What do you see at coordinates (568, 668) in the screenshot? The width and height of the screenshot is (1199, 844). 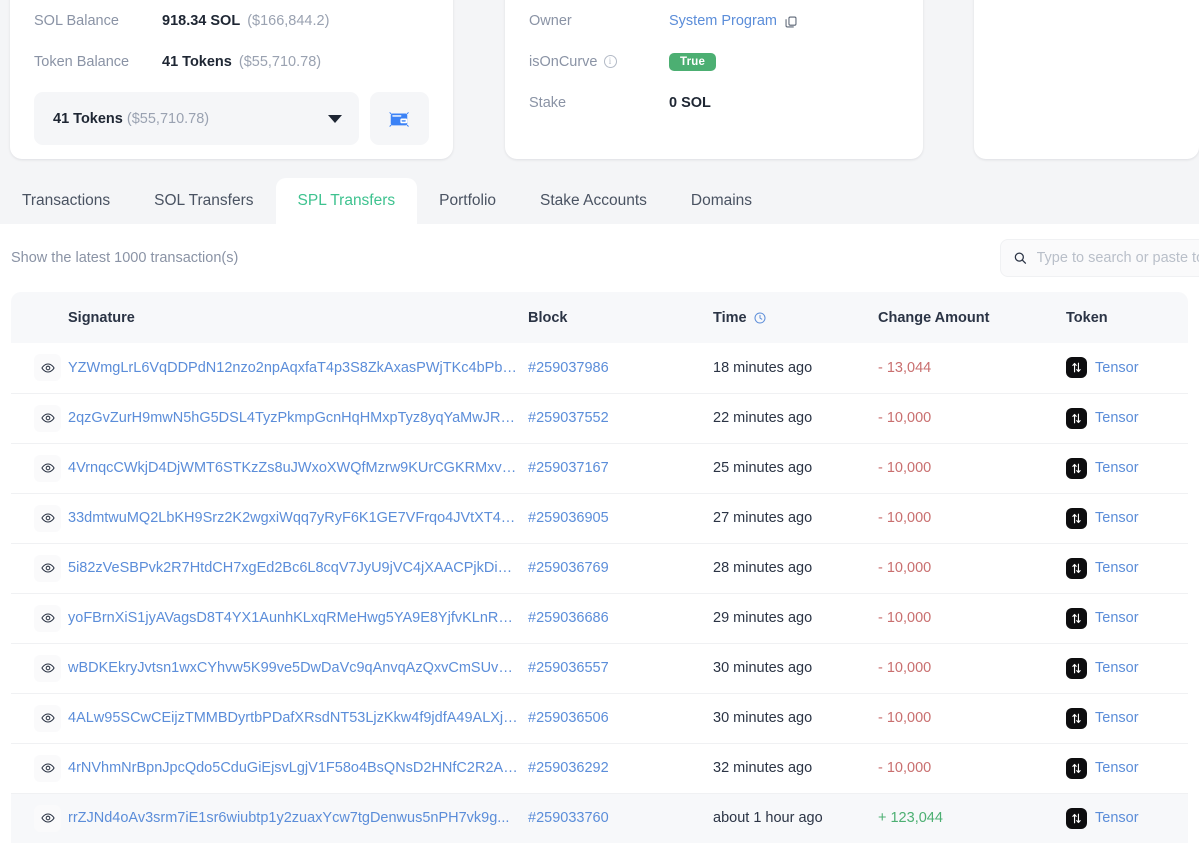 I see `block-link: #259036557` at bounding box center [568, 668].